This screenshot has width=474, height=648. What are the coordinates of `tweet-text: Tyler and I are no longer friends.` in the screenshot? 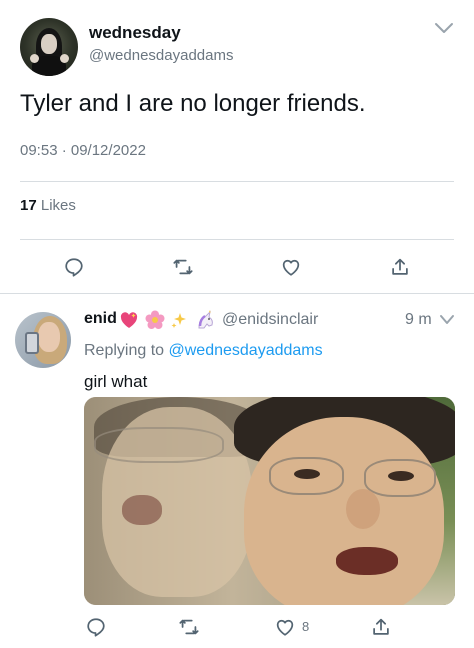 It's located at (193, 103).